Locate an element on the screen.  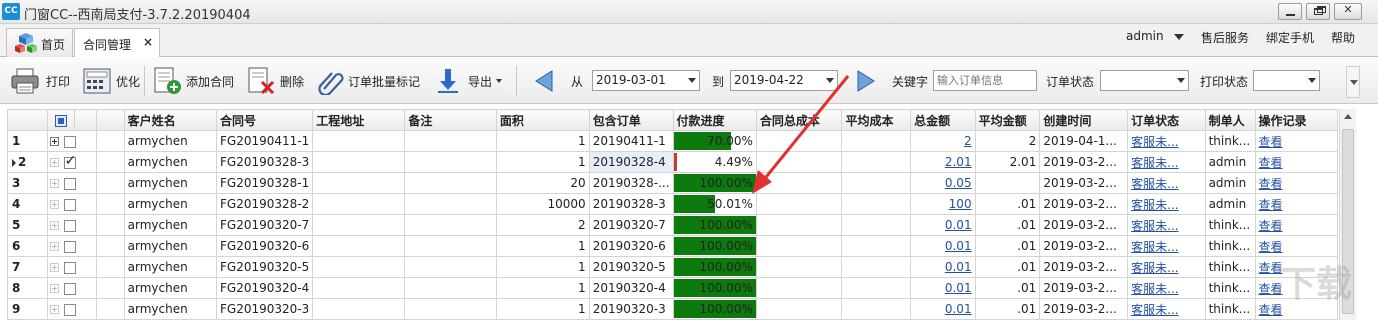
col-header-avg-amount: 平均金额 is located at coordinates (1007, 120).